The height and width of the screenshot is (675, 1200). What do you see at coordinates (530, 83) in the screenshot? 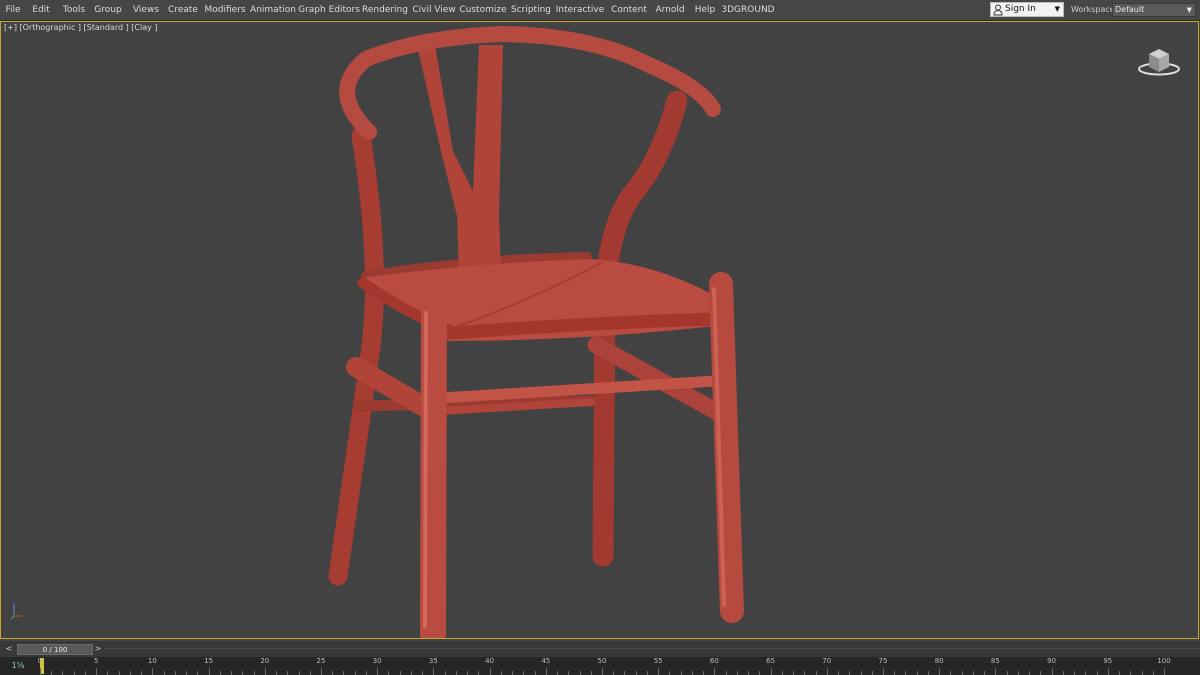
I see `top-rail` at bounding box center [530, 83].